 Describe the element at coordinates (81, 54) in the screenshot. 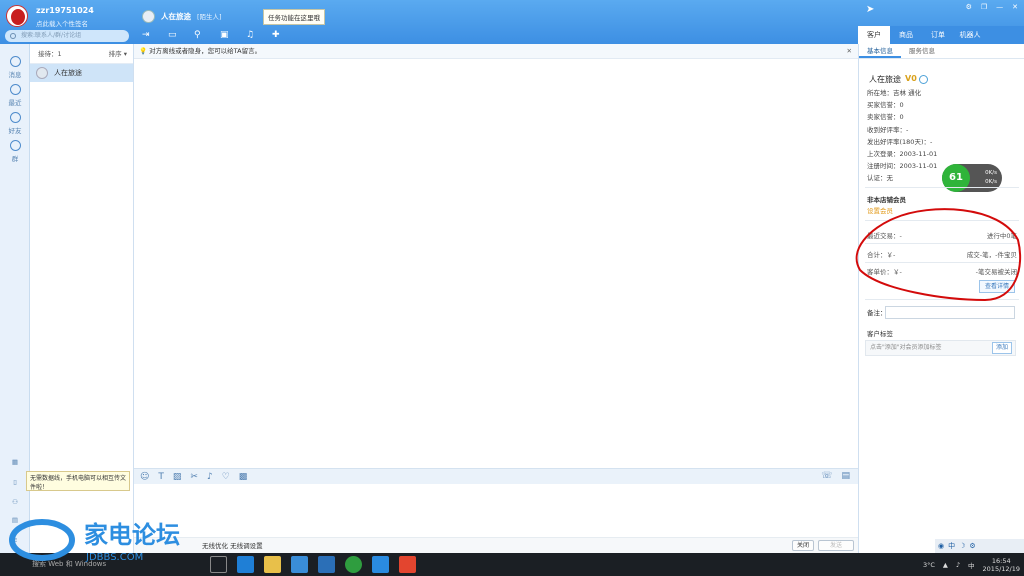

I see `session-header: 接待：1 排序 ▾` at that location.